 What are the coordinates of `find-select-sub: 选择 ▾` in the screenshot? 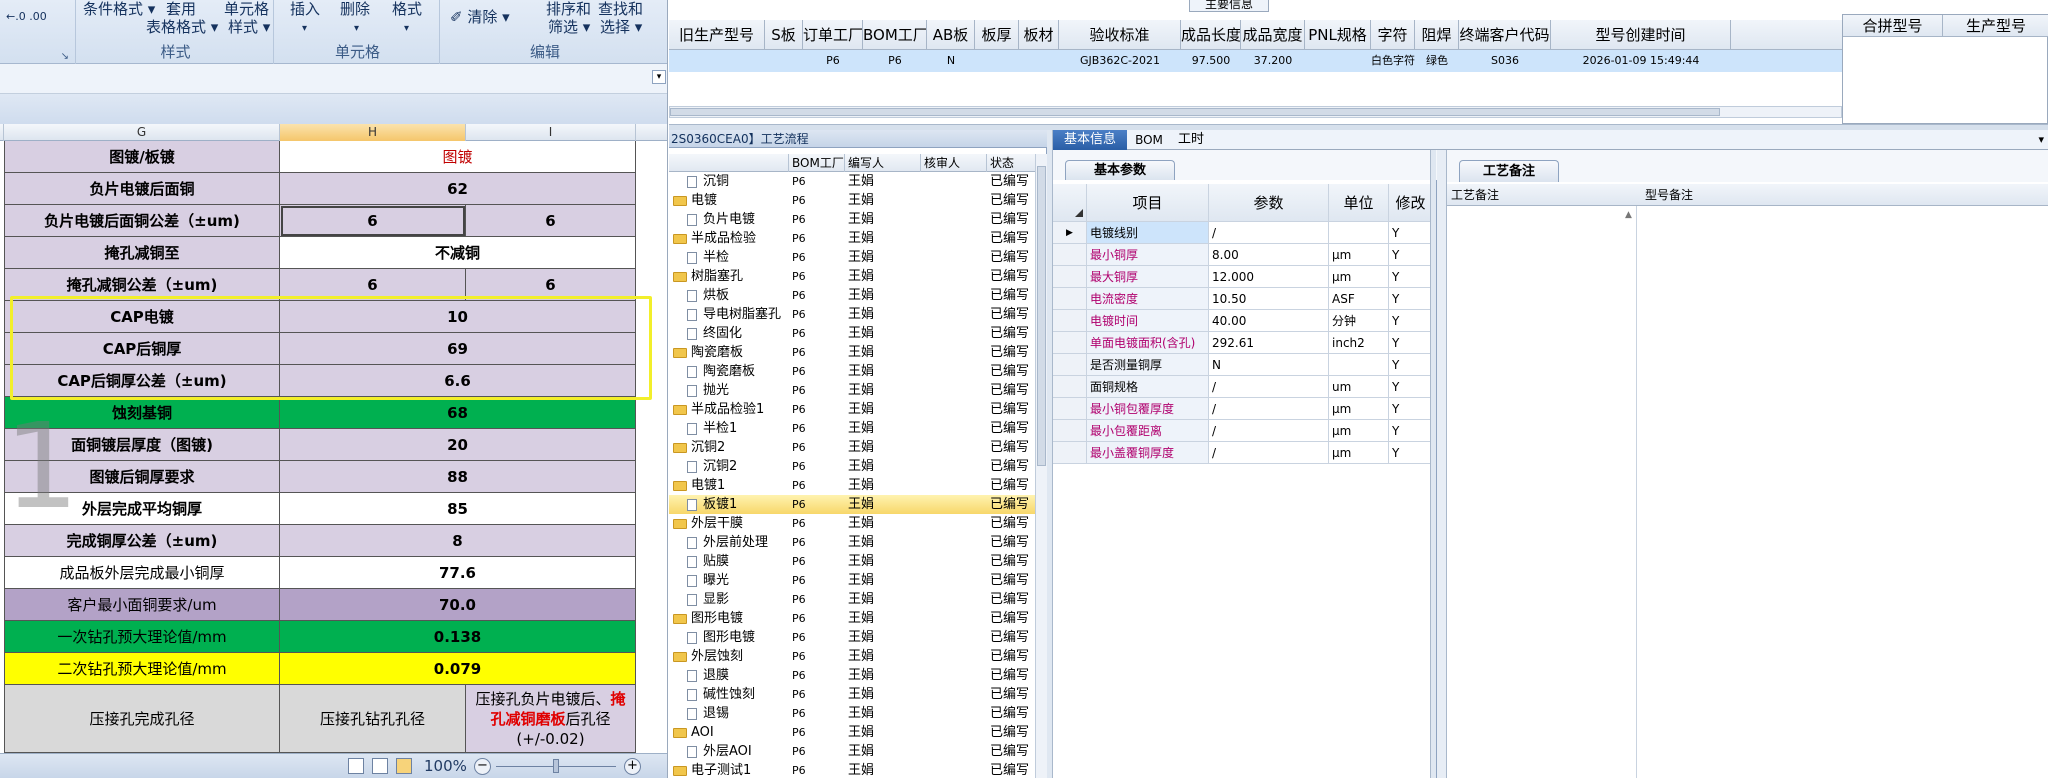 It's located at (621, 27).